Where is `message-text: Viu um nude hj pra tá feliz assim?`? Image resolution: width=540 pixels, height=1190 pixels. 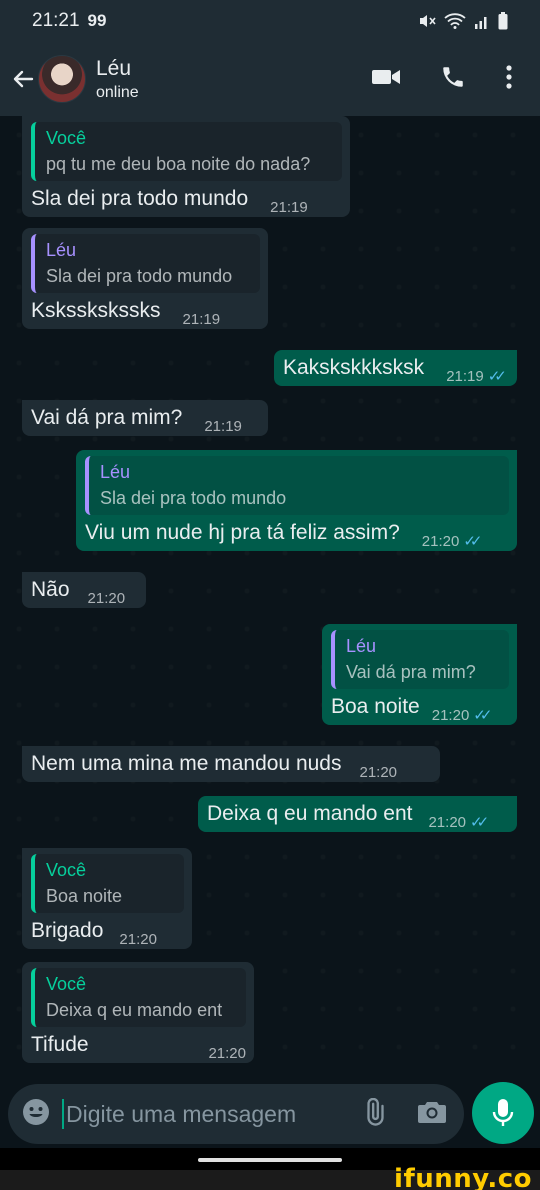
message-text: Viu um nude hj pra tá feliz assim? is located at coordinates (242, 532).